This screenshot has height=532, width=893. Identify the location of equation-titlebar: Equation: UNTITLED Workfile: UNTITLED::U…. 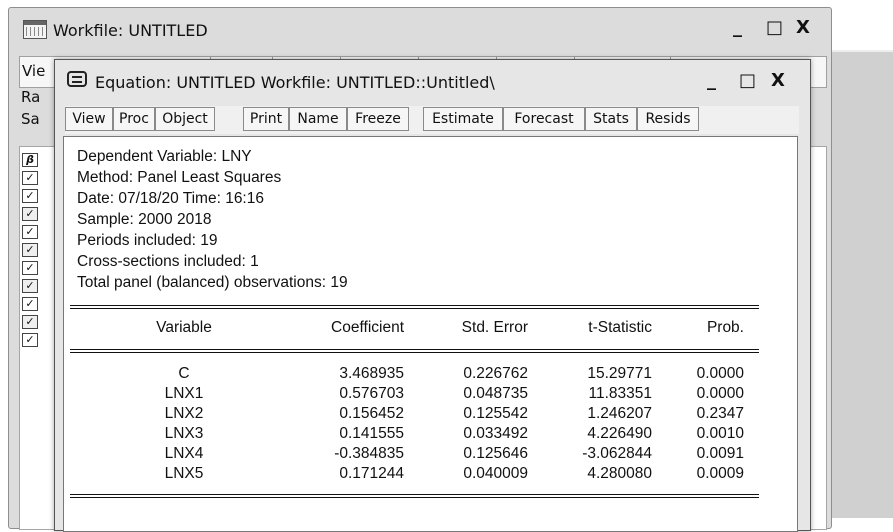
(432, 81).